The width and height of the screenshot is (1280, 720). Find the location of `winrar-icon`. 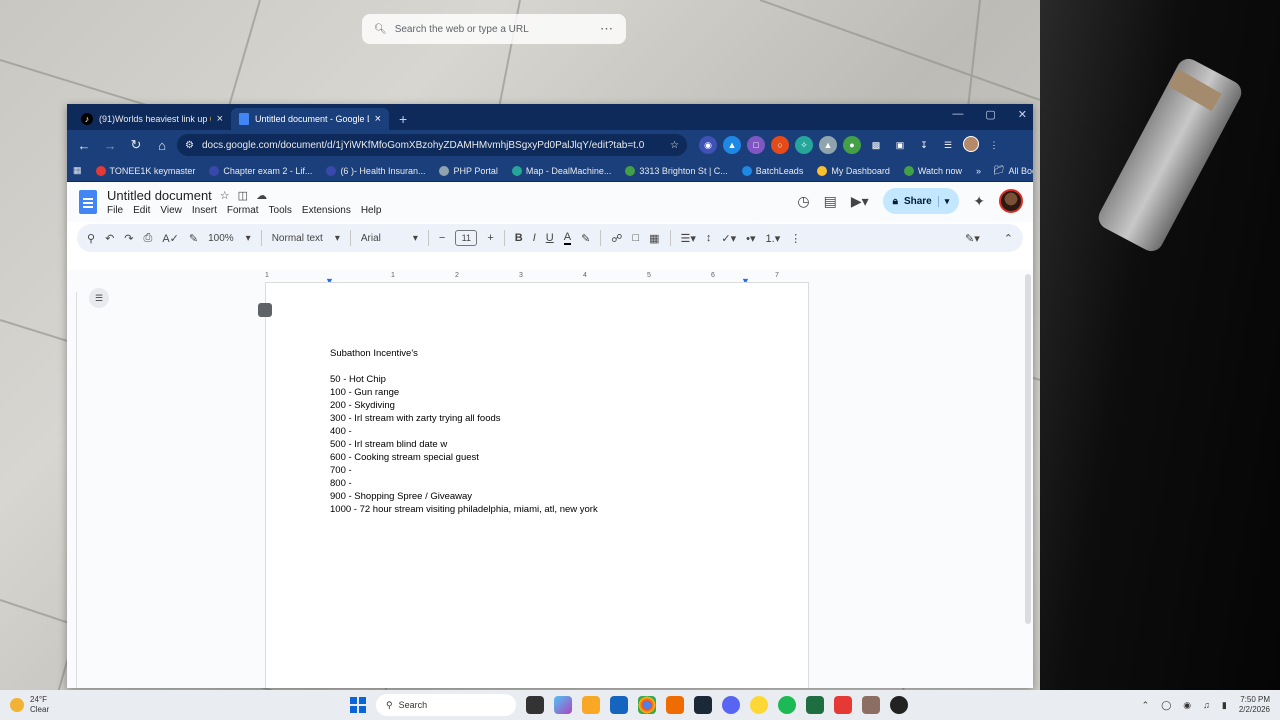

winrar-icon is located at coordinates (871, 705).